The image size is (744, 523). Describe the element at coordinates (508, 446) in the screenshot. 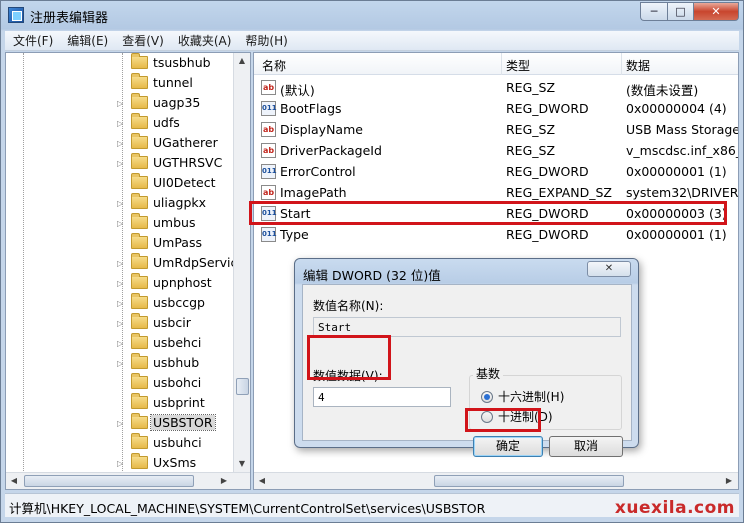

I see `ok-button: 确定` at that location.